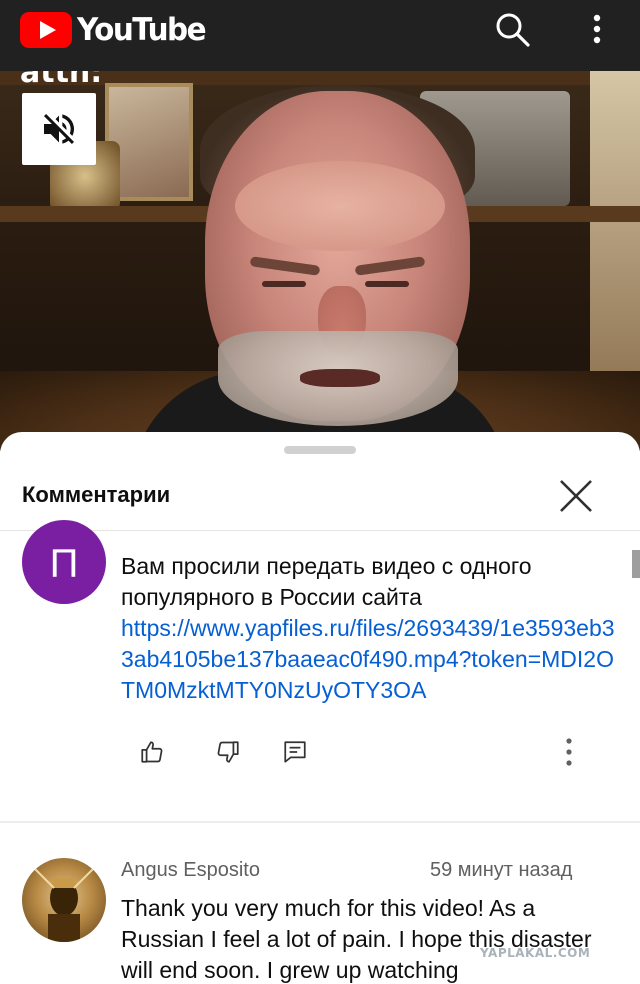 The height and width of the screenshot is (984, 640). I want to click on comment-timestamp: 59 минут назад, so click(501, 870).